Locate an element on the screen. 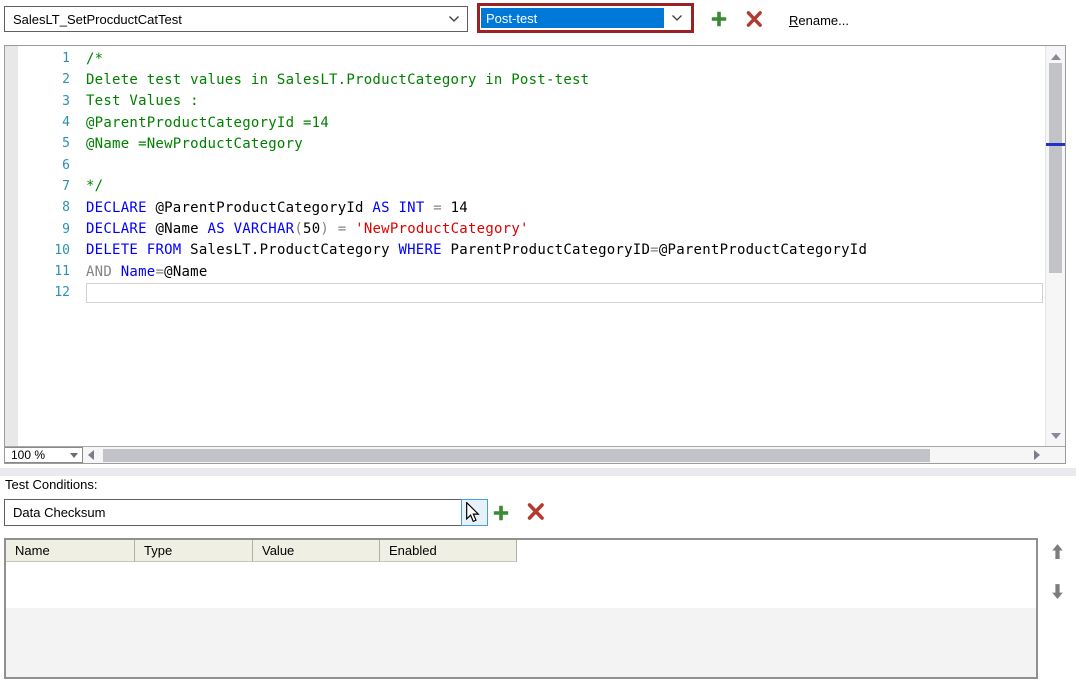 The height and width of the screenshot is (685, 1076). arrow-down-icon is located at coordinates (1057, 593).